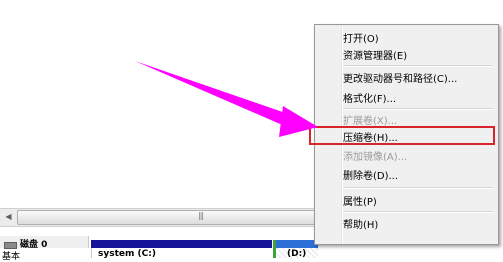  What do you see at coordinates (297, 254) in the screenshot?
I see `volume-d-label: (D:)` at bounding box center [297, 254].